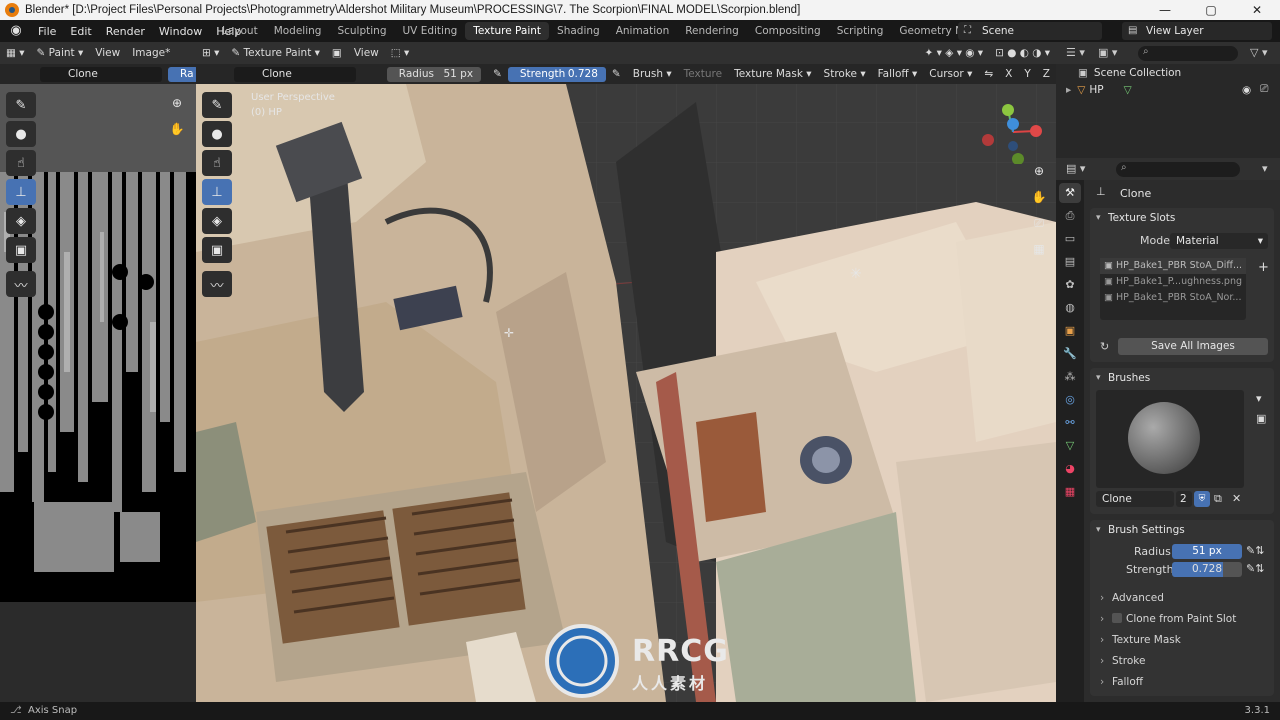 Image resolution: width=1280 pixels, height=720 pixels. I want to click on paint-mode-dropdown: ✎ Paint ▾, so click(60, 53).